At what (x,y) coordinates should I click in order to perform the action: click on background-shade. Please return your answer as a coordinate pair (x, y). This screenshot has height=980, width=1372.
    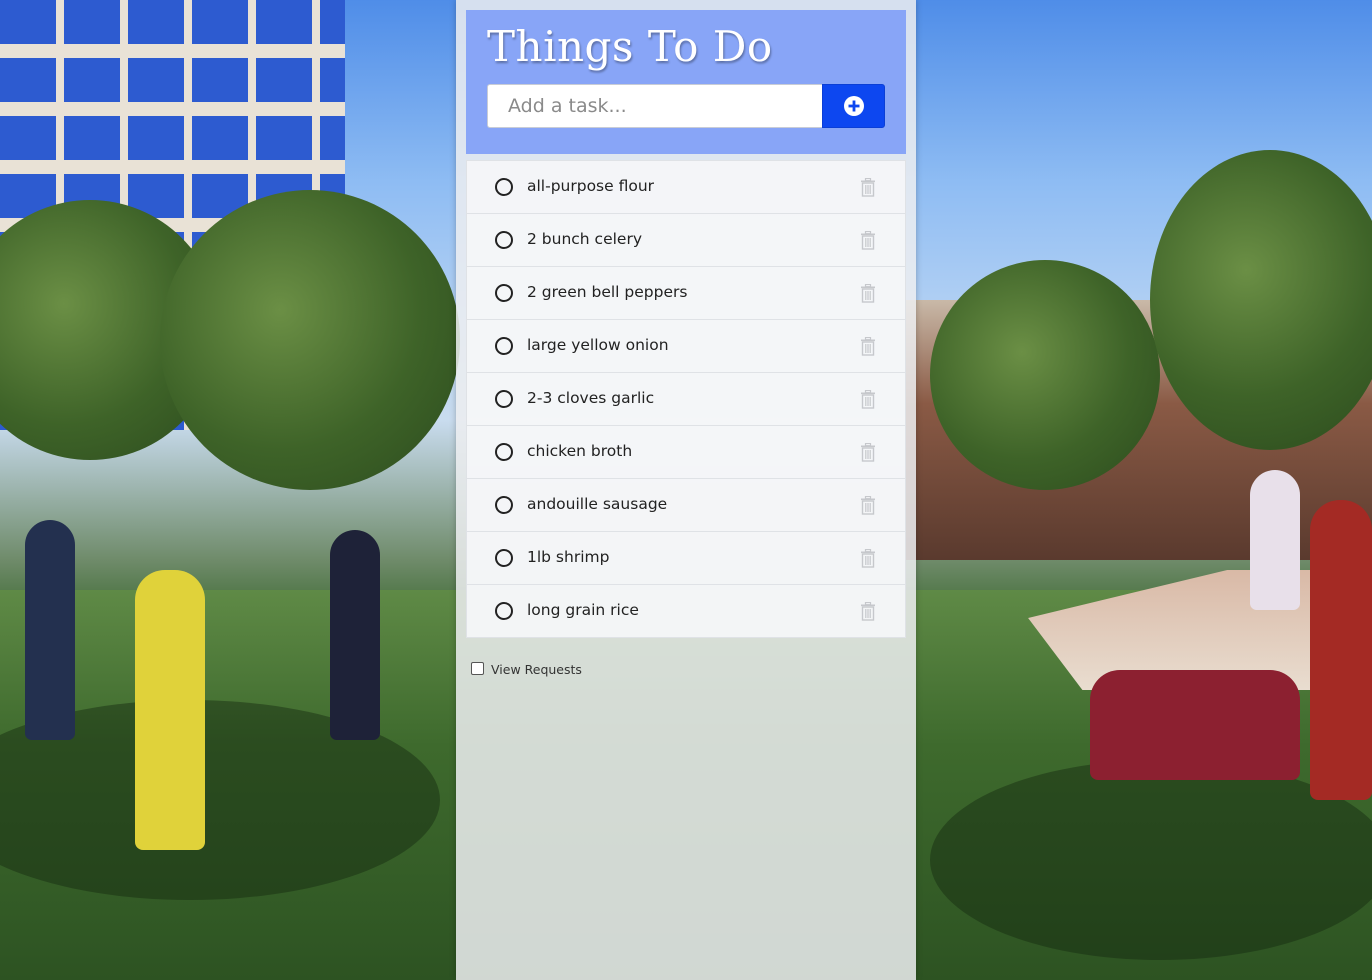
    Looking at the image, I should click on (1151, 860).